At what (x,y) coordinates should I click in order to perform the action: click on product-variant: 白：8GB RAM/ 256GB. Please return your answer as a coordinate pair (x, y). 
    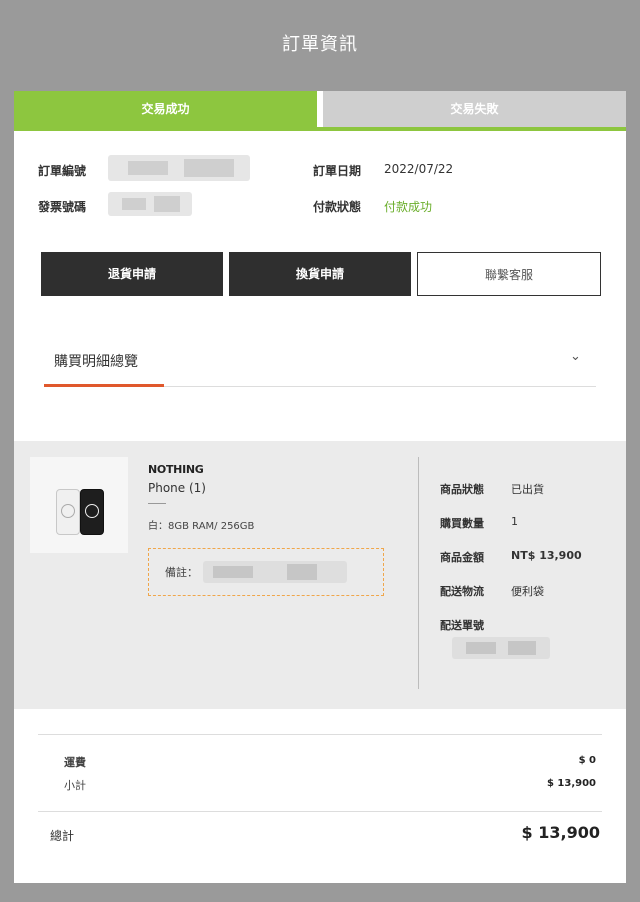
    Looking at the image, I should click on (201, 526).